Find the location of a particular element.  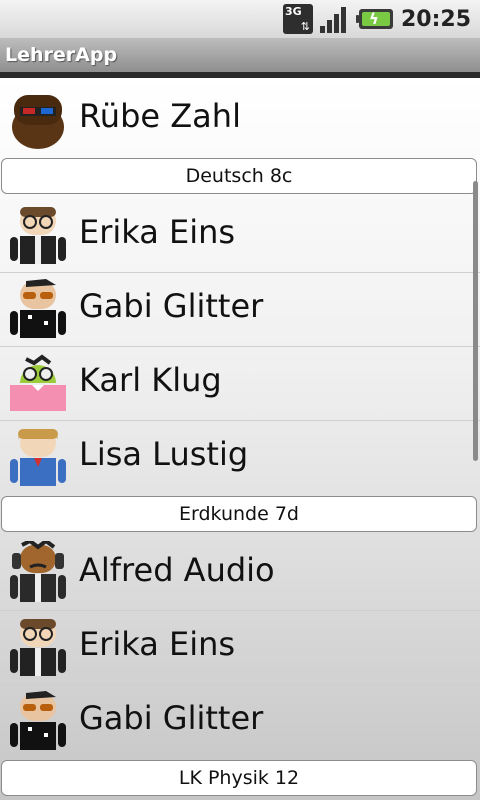

app-title: LehrerApp is located at coordinates (61, 55).